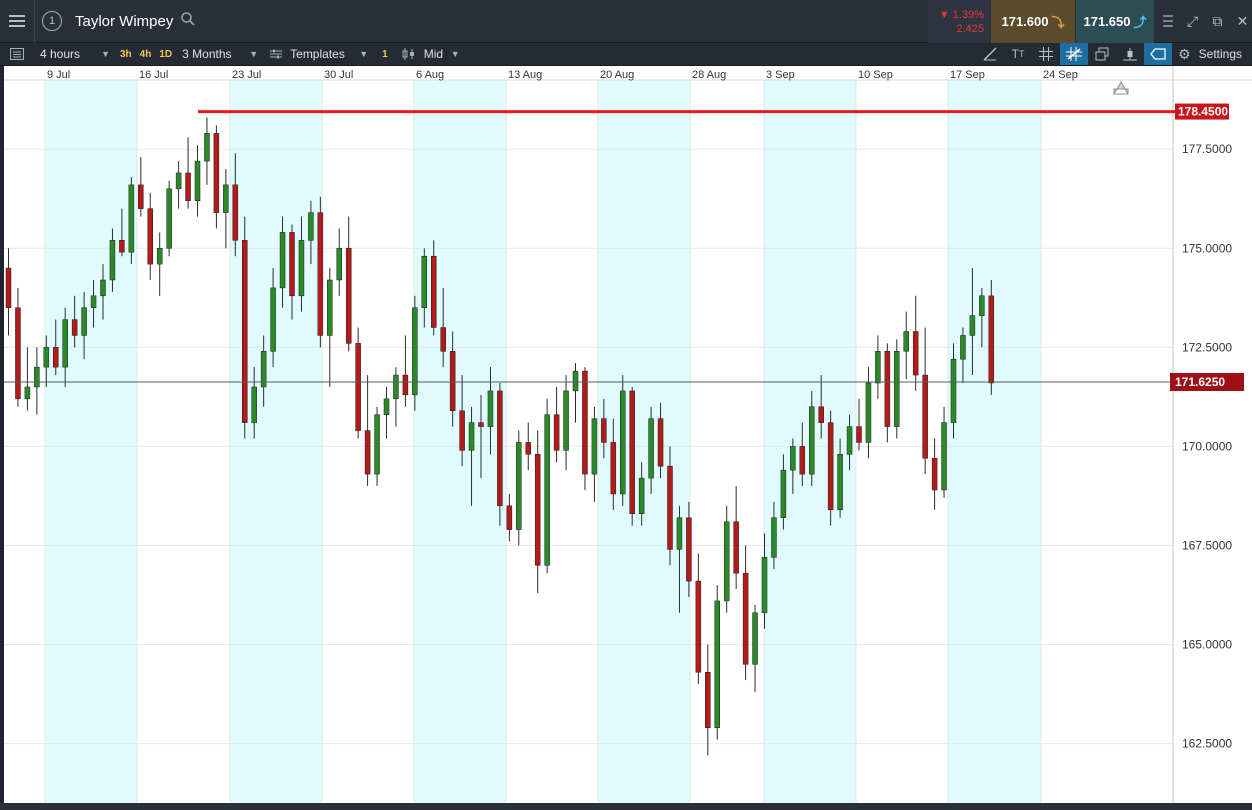 Image resolution: width=1252 pixels, height=810 pixels. What do you see at coordinates (1207, 248) in the screenshot?
I see `y-tick-label: 175.0000` at bounding box center [1207, 248].